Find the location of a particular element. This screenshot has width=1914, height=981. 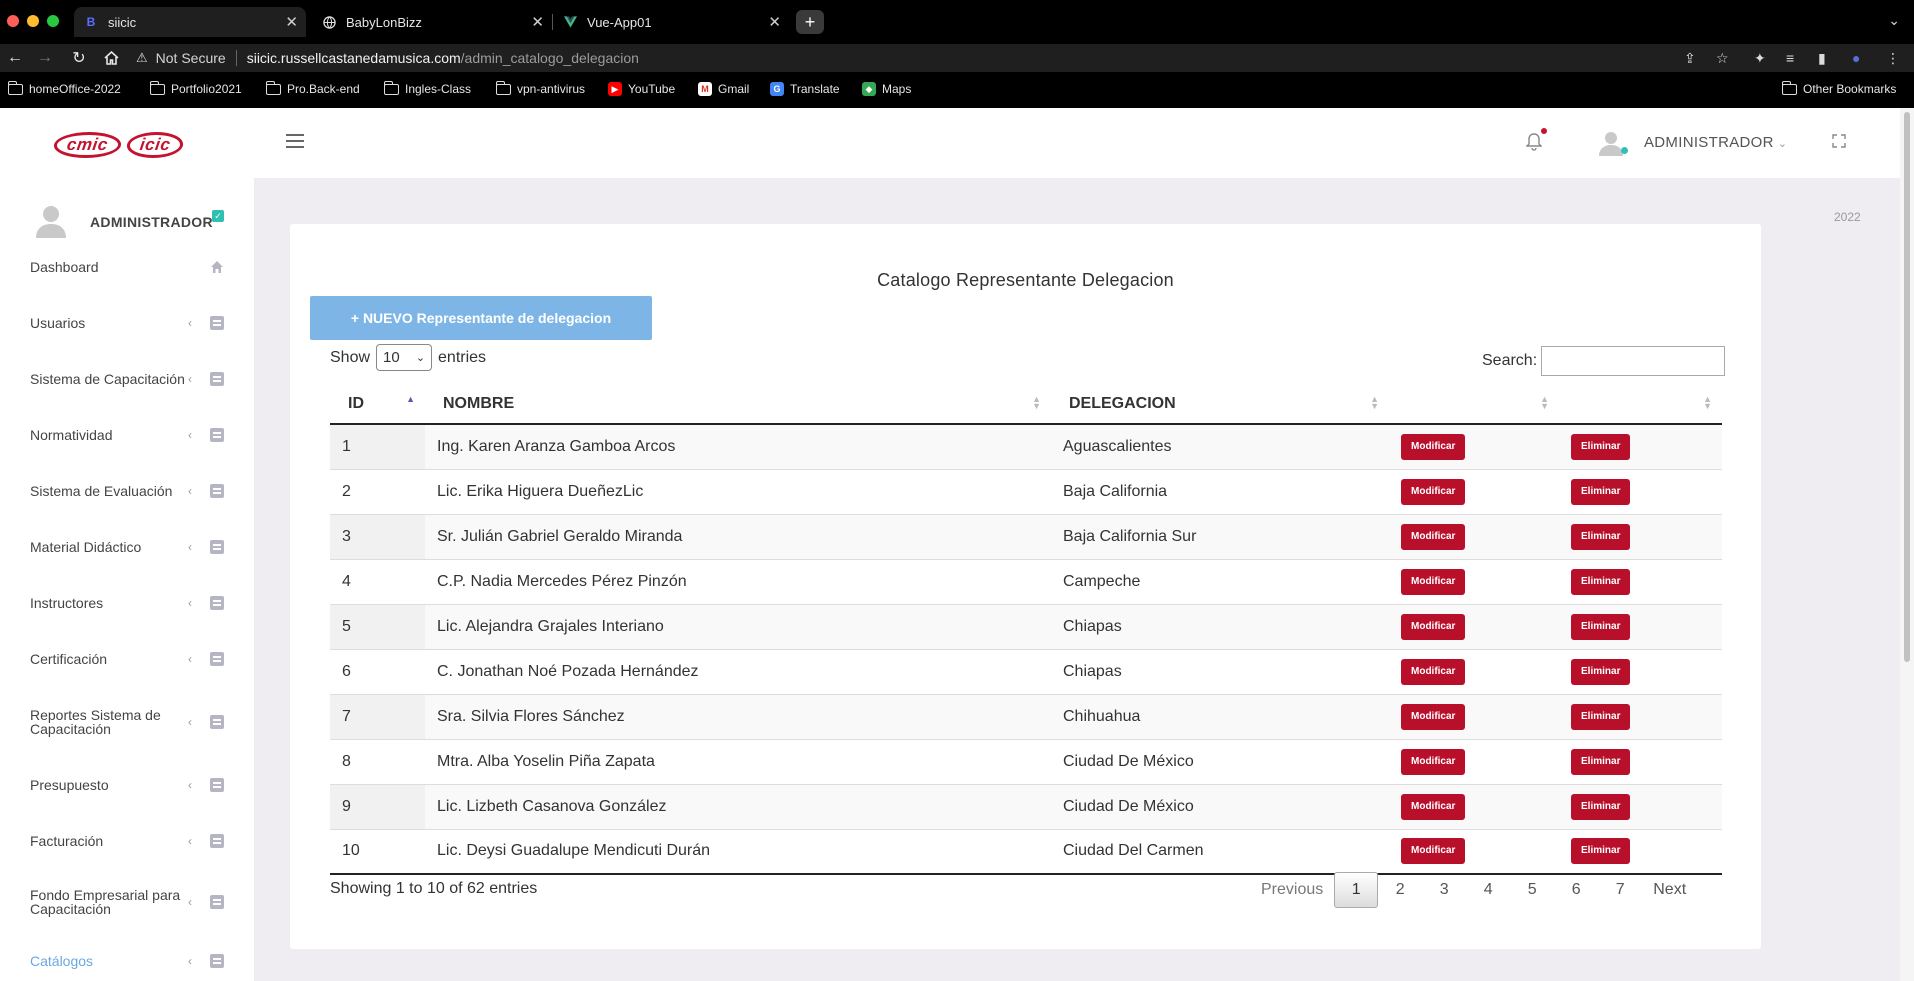

media-icon: ≡ is located at coordinates (1790, 58).